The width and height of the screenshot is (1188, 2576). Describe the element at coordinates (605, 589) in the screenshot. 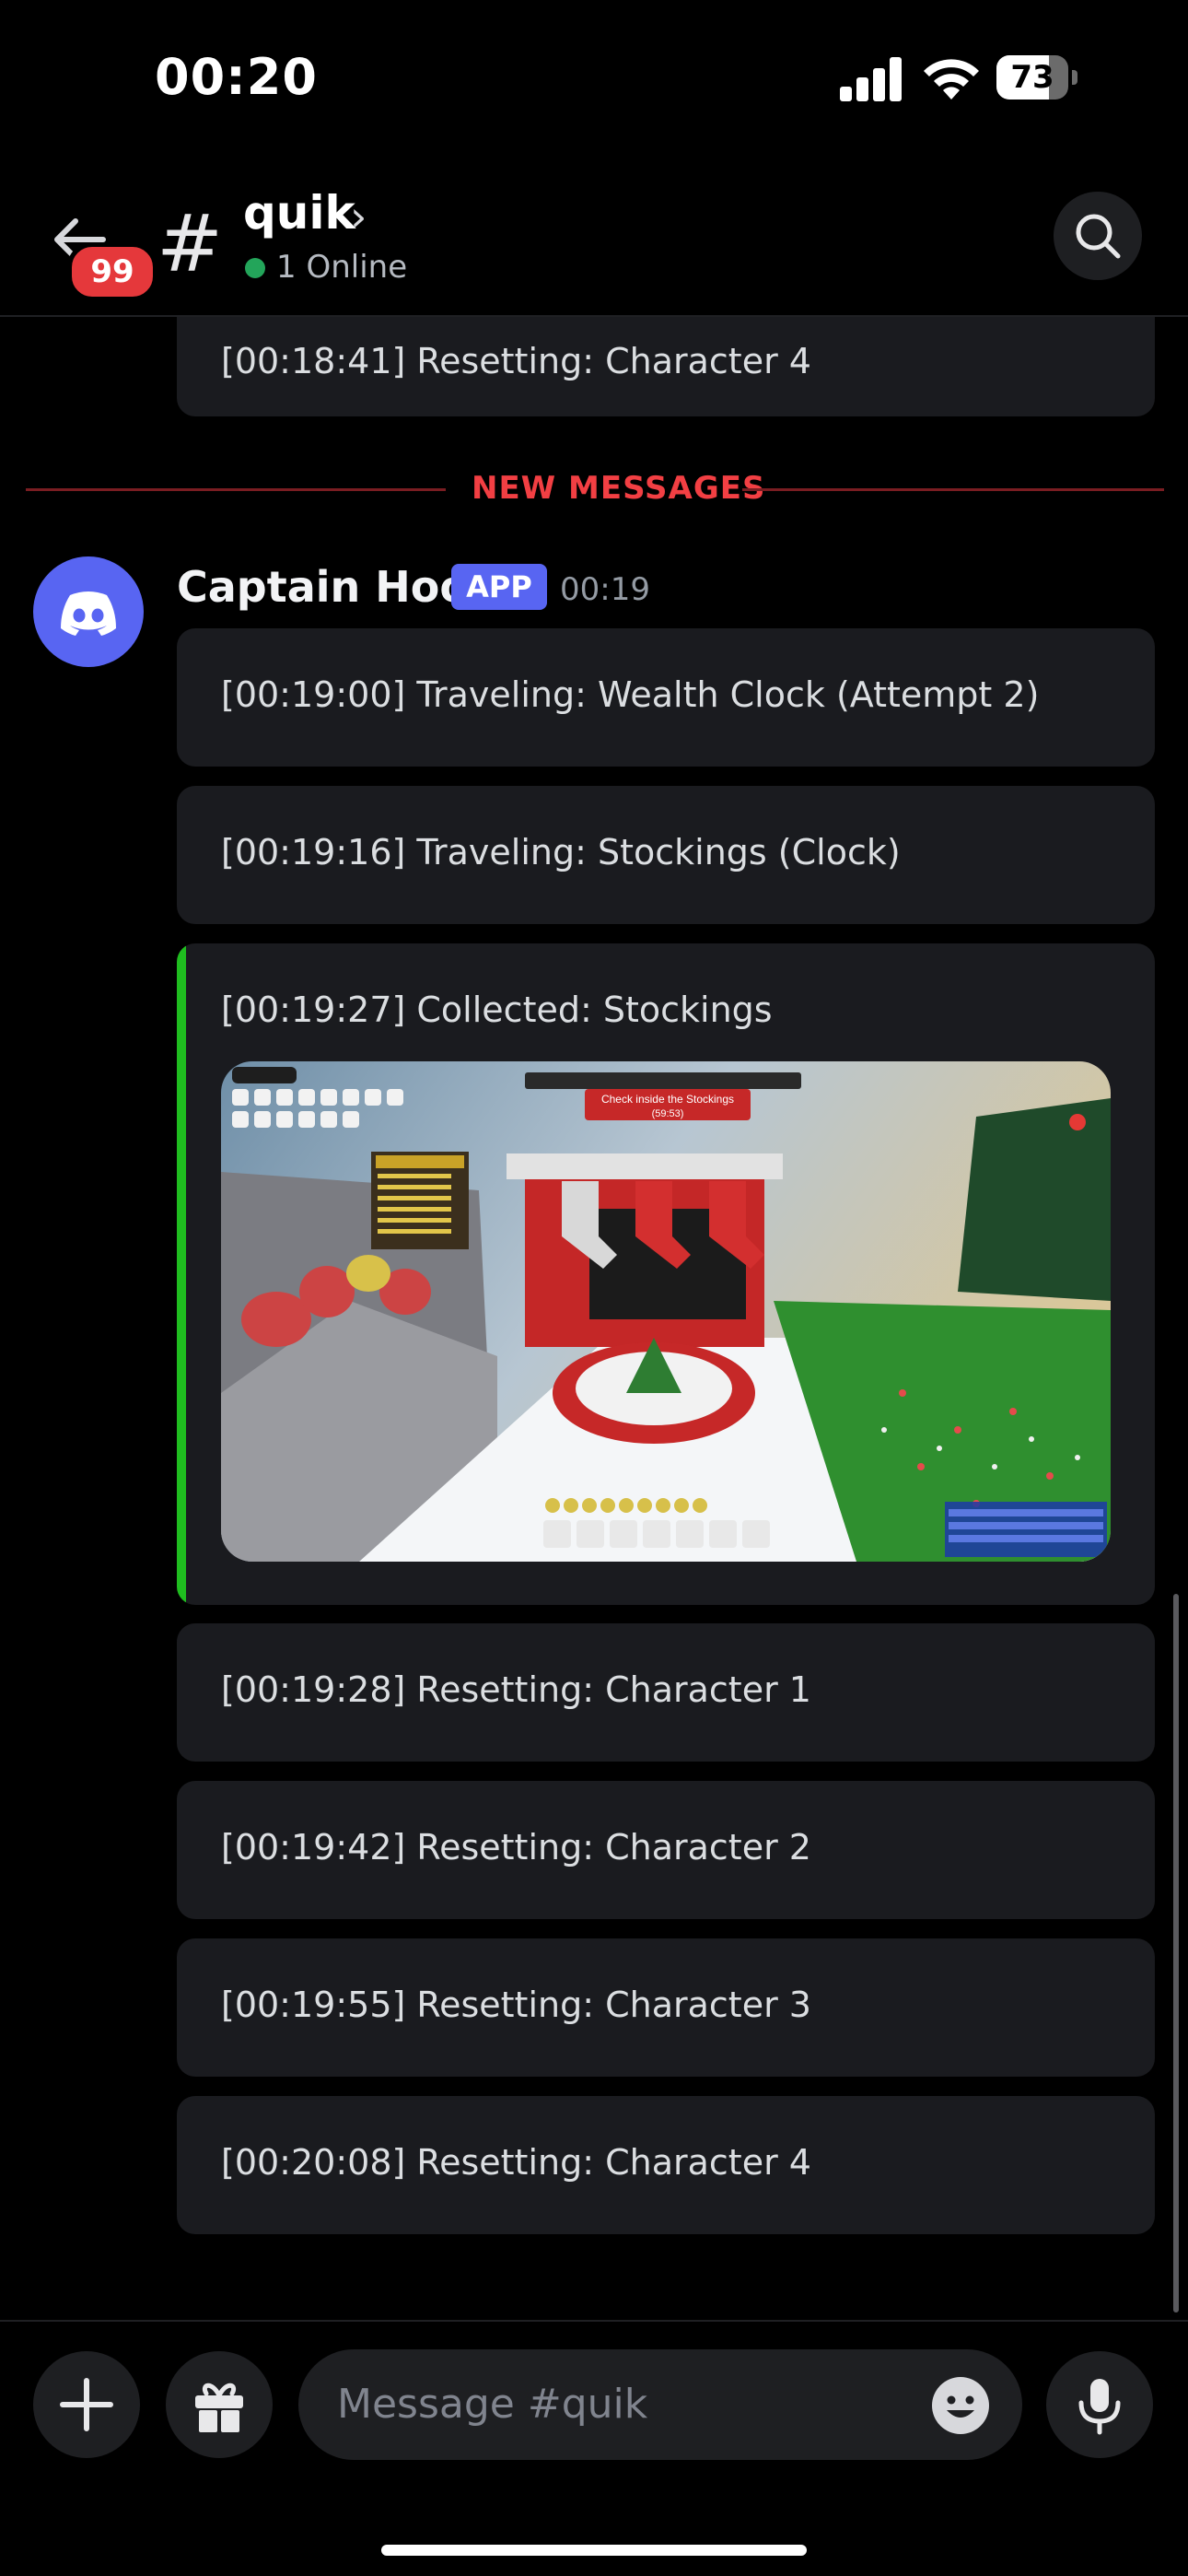

I see `message-timestamp: 00:19` at that location.